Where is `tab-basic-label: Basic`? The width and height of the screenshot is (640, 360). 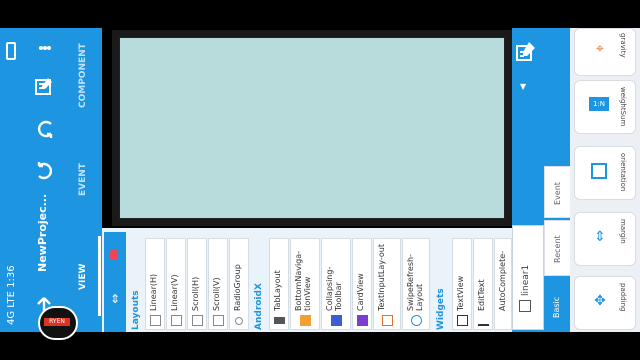 tab-basic-label: Basic is located at coordinates (556, 307).